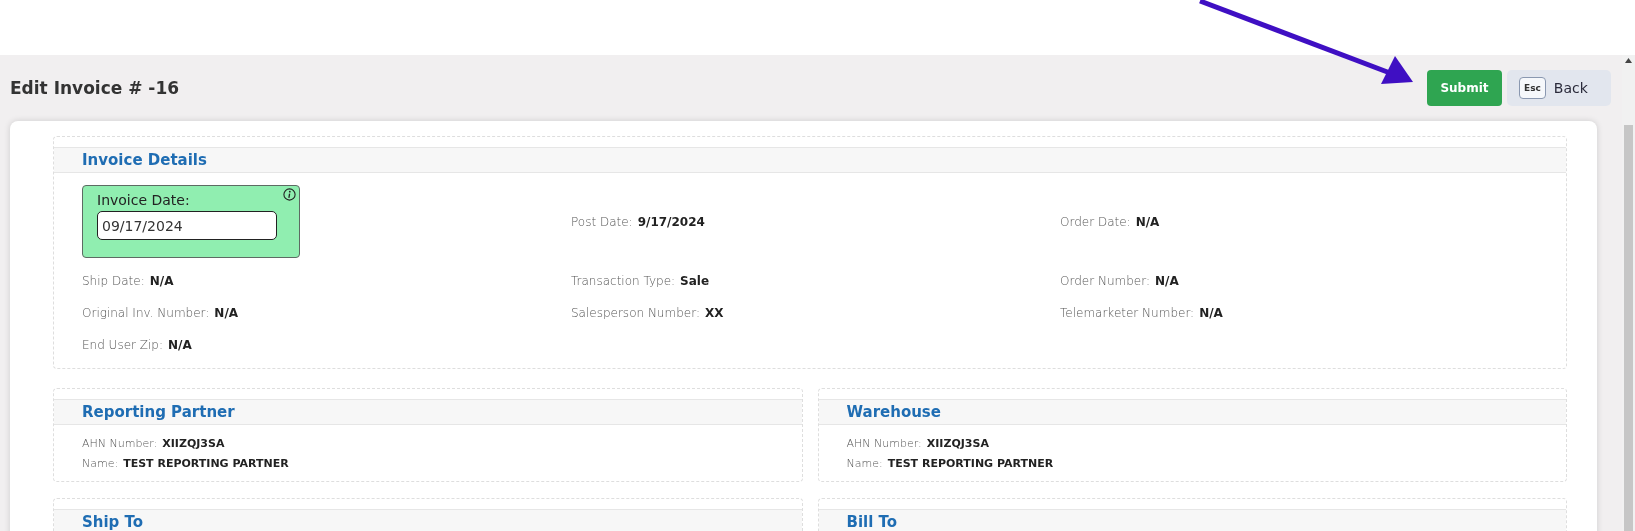 The height and width of the screenshot is (531, 1635). What do you see at coordinates (144, 200) in the screenshot?
I see `field-label: Invoice Date:` at bounding box center [144, 200].